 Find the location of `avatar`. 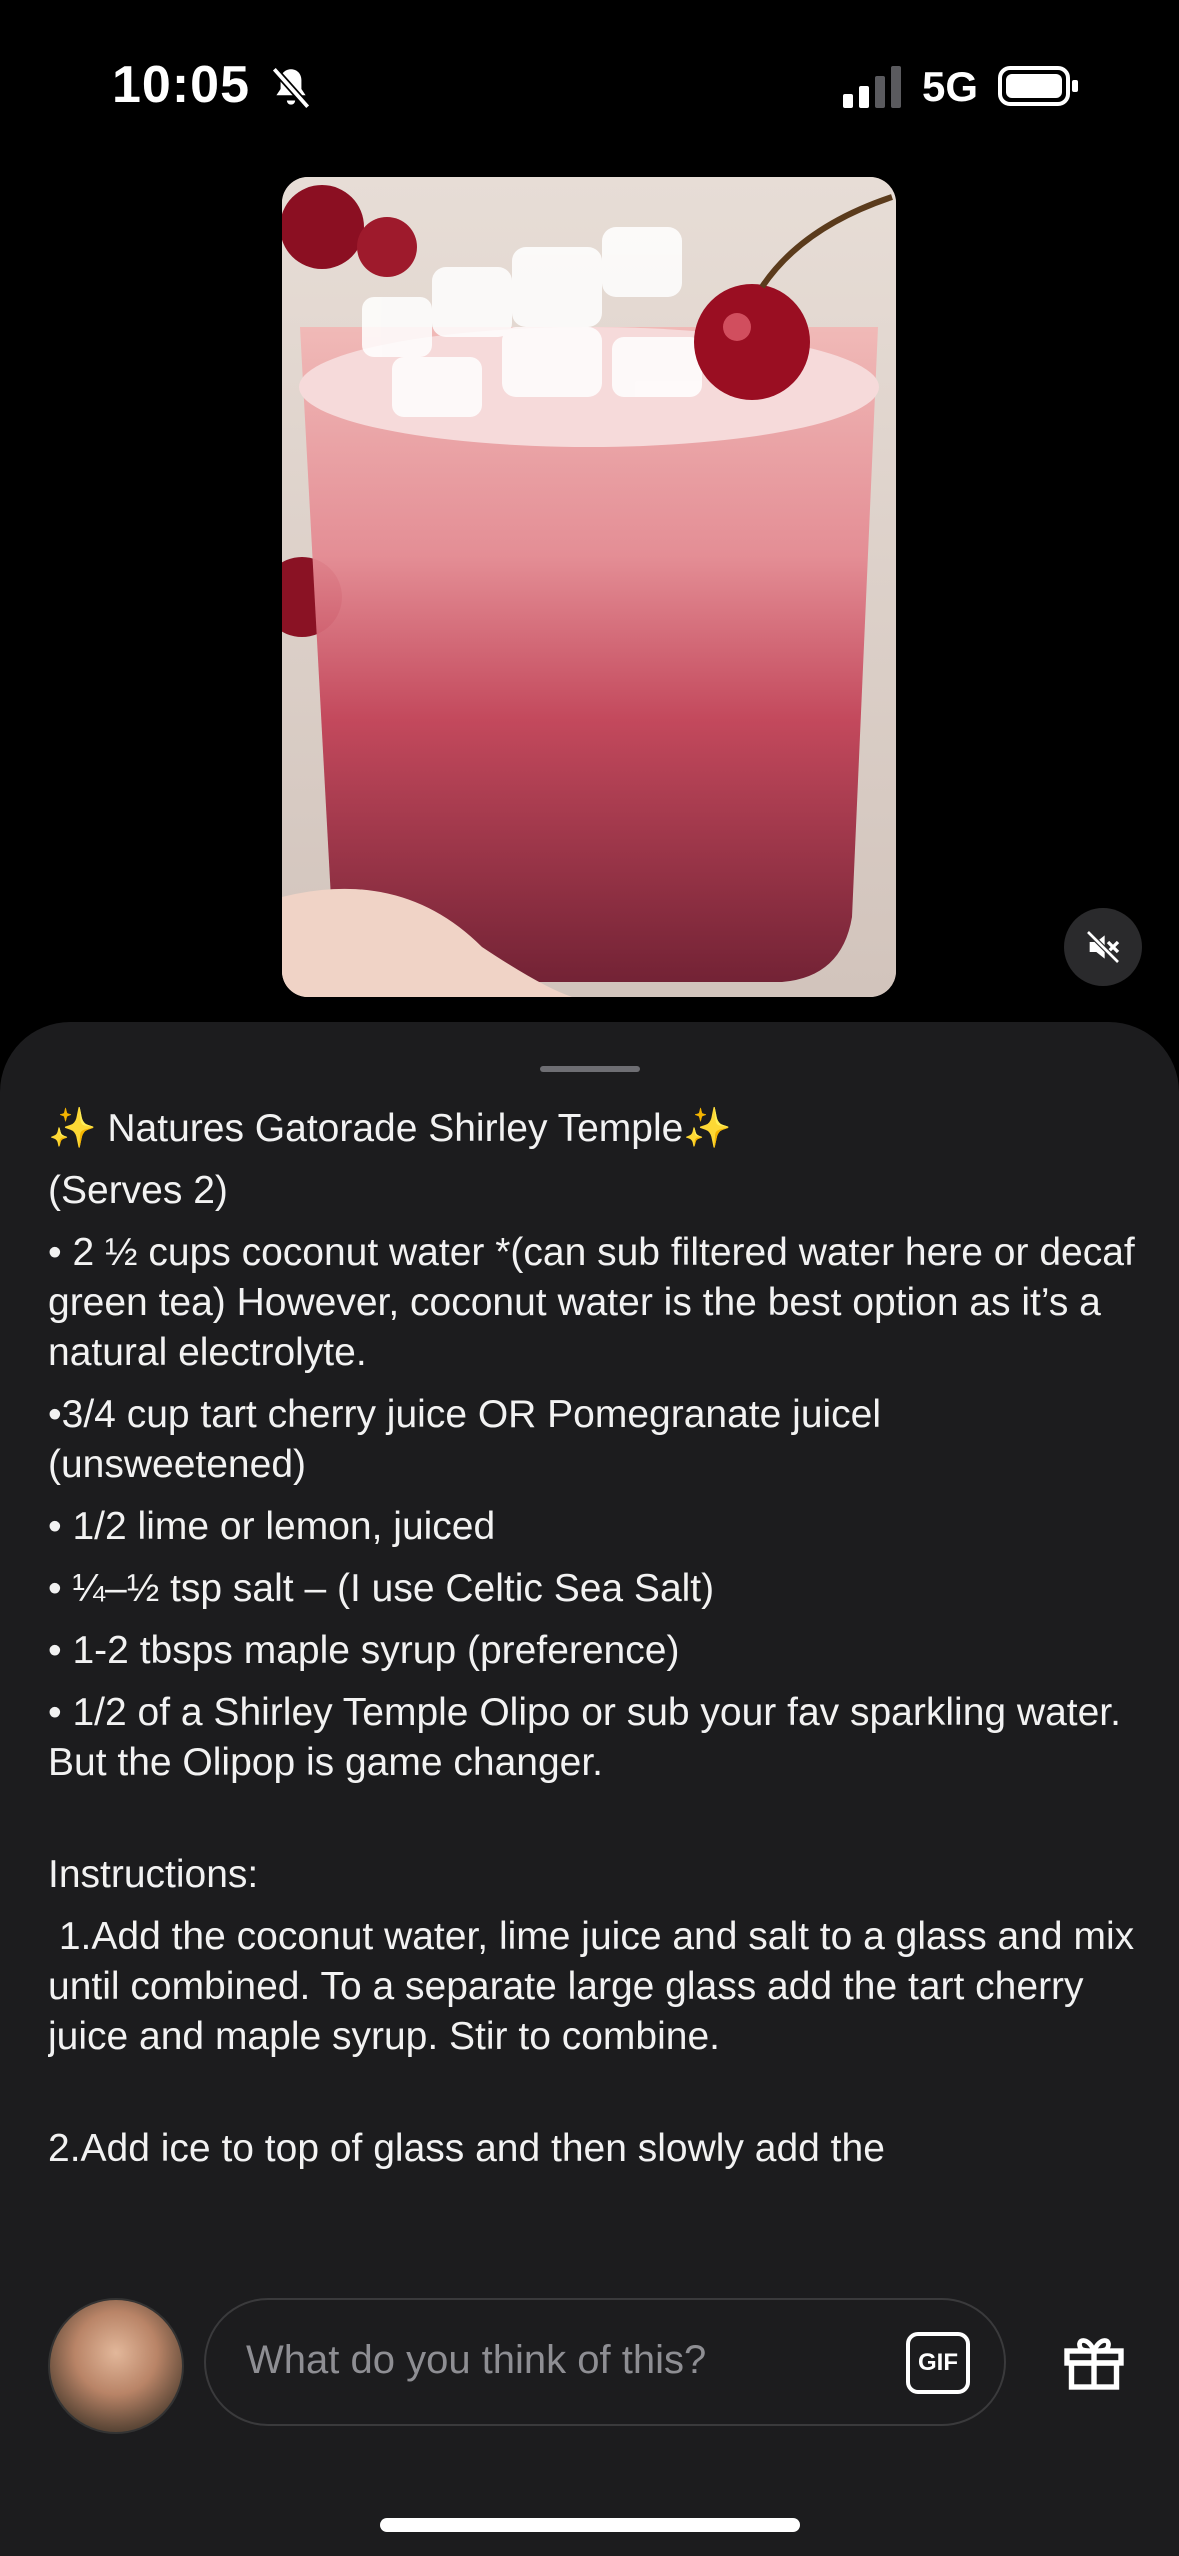

avatar is located at coordinates (116, 2366).